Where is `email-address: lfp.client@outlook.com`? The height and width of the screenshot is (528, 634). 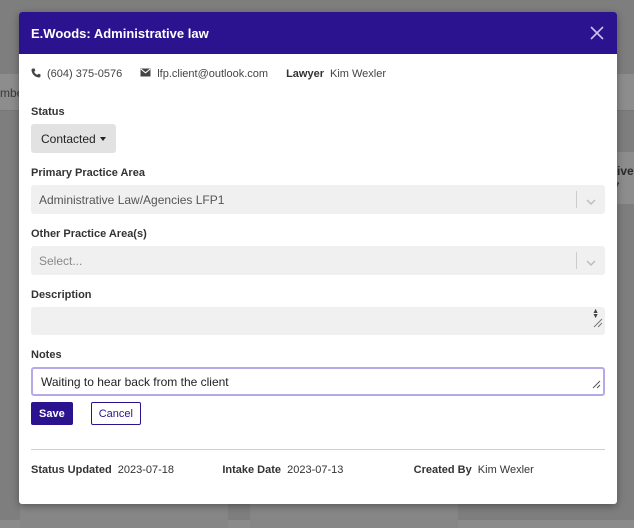 email-address: lfp.client@outlook.com is located at coordinates (213, 74).